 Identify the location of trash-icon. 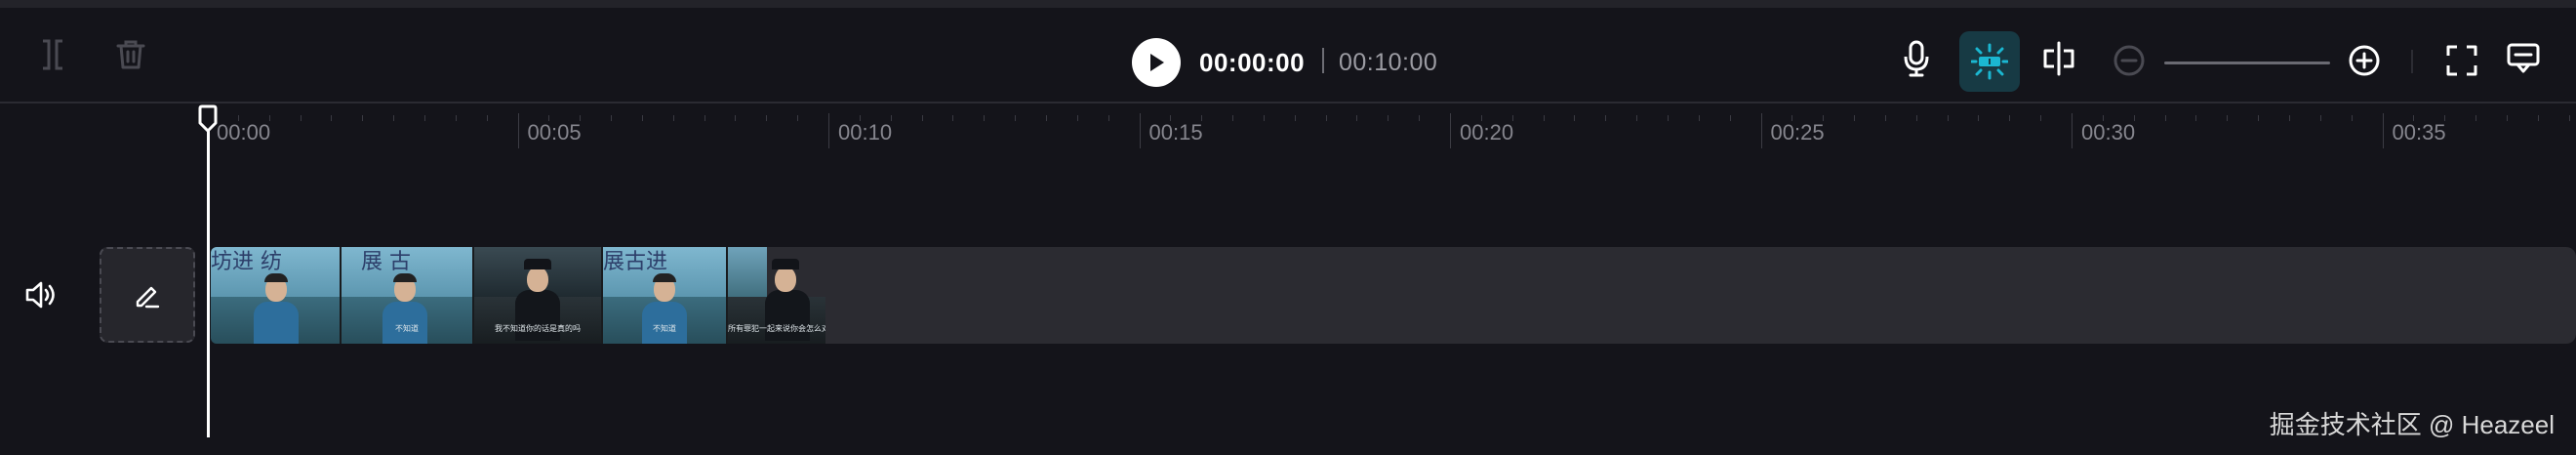
(130, 54).